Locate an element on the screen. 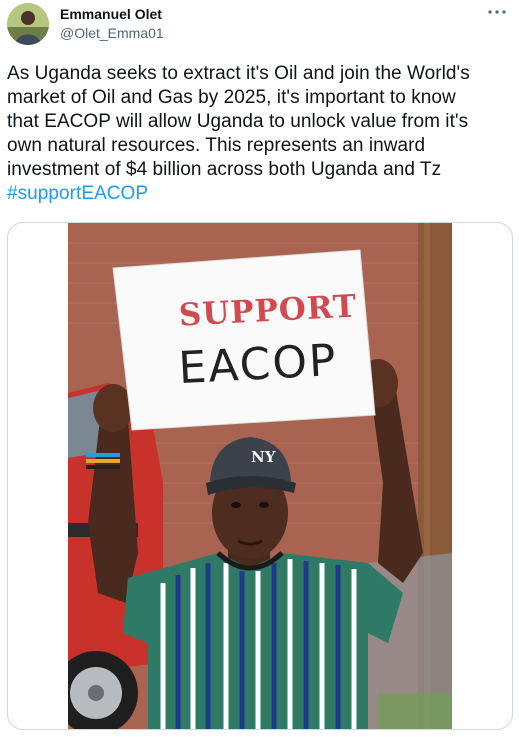  cap-logo: NY is located at coordinates (263, 457).